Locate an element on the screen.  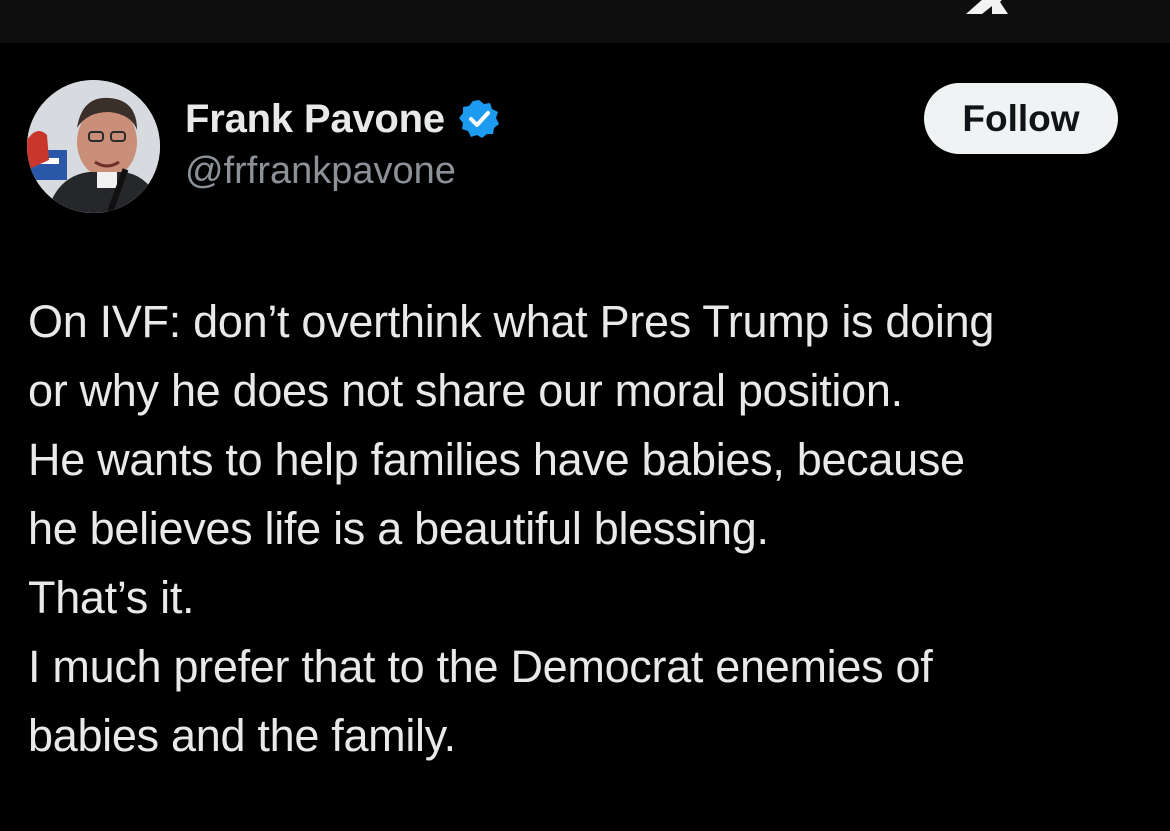
author-name-row: Frank Pavone is located at coordinates (342, 119).